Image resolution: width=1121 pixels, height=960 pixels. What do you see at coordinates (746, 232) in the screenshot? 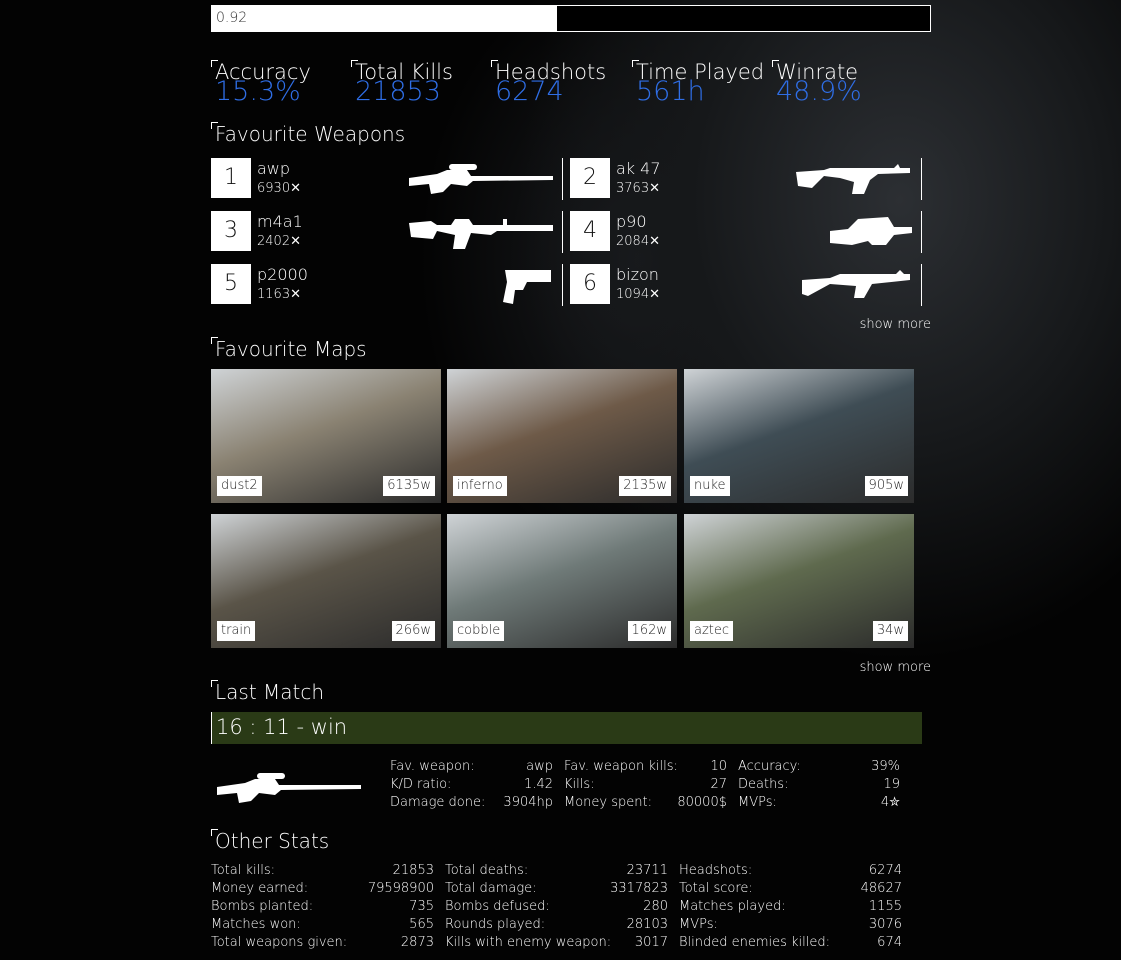
I see `weapon-card: 4 p90 2084✕` at bounding box center [746, 232].